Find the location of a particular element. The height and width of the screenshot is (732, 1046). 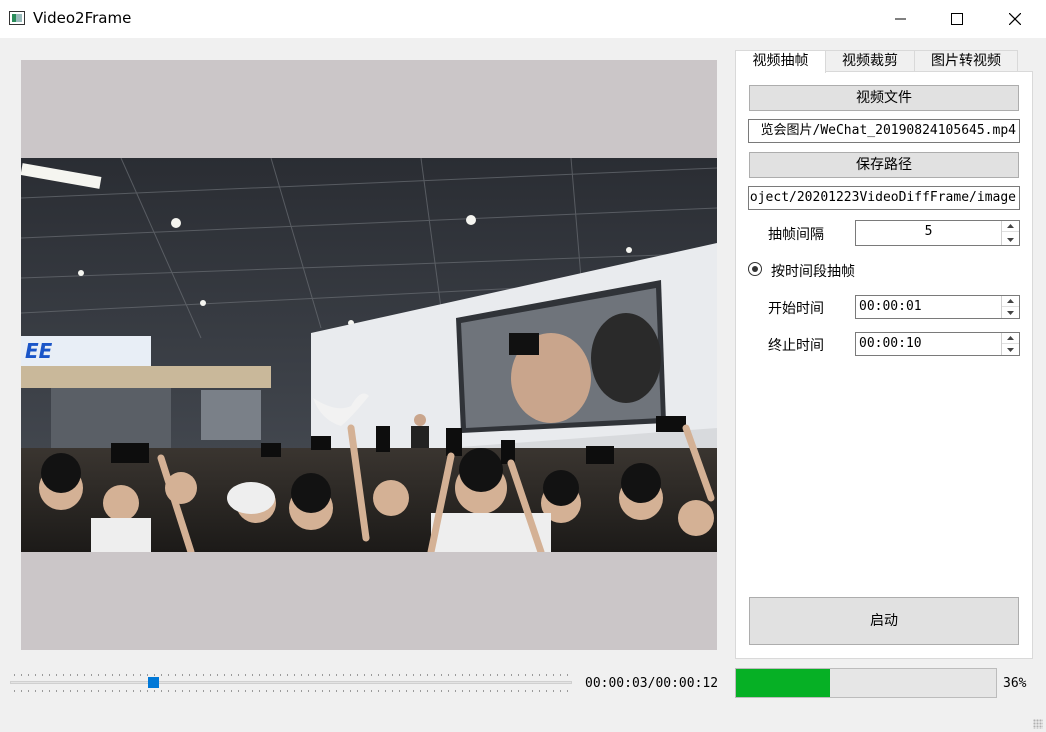

start-time-value: 00:00:01 is located at coordinates (890, 306).